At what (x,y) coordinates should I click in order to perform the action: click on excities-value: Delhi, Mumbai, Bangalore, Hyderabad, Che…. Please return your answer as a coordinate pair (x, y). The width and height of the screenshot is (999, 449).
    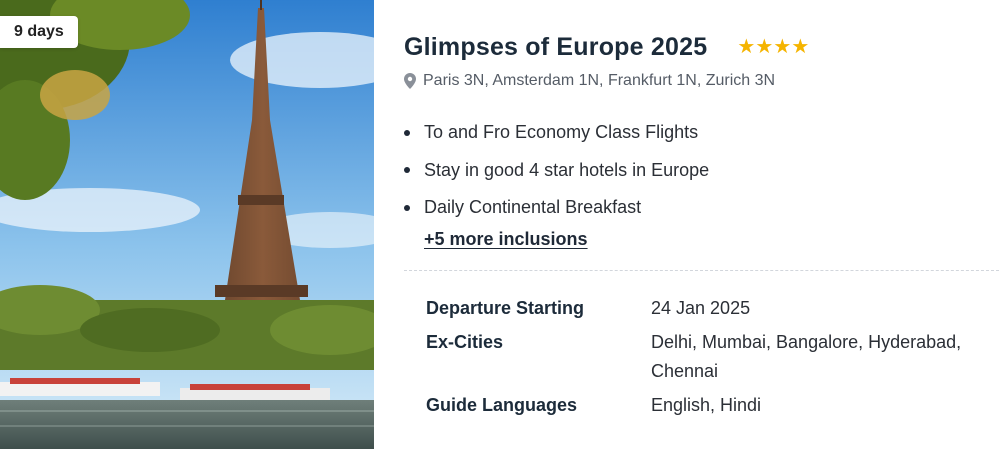
    Looking at the image, I should click on (823, 357).